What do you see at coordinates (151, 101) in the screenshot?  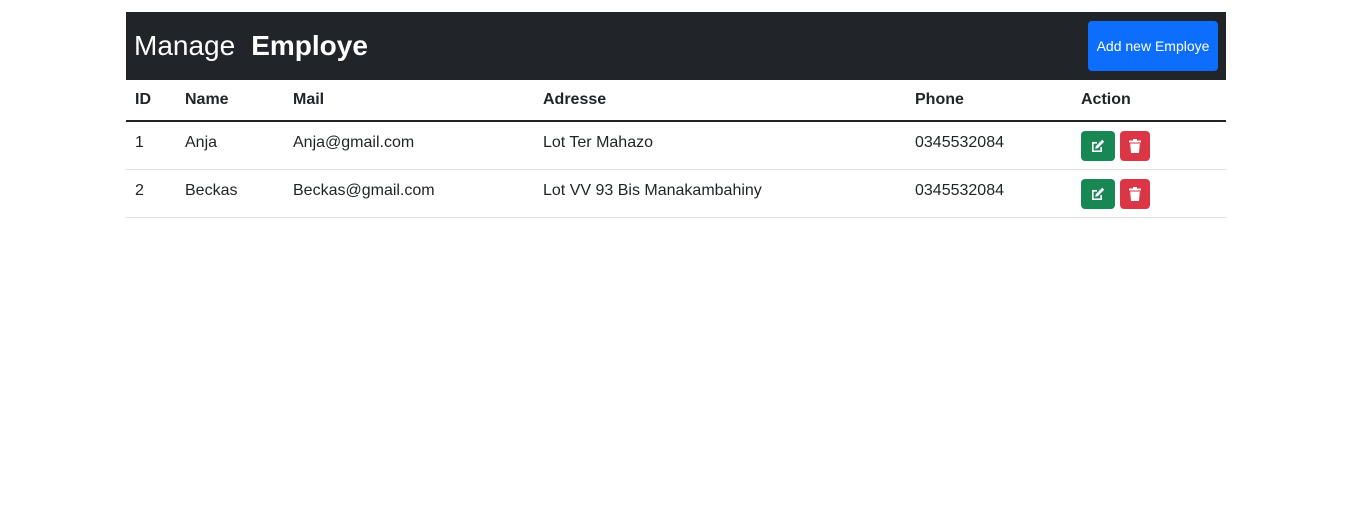 I see `column-header-id: ID` at bounding box center [151, 101].